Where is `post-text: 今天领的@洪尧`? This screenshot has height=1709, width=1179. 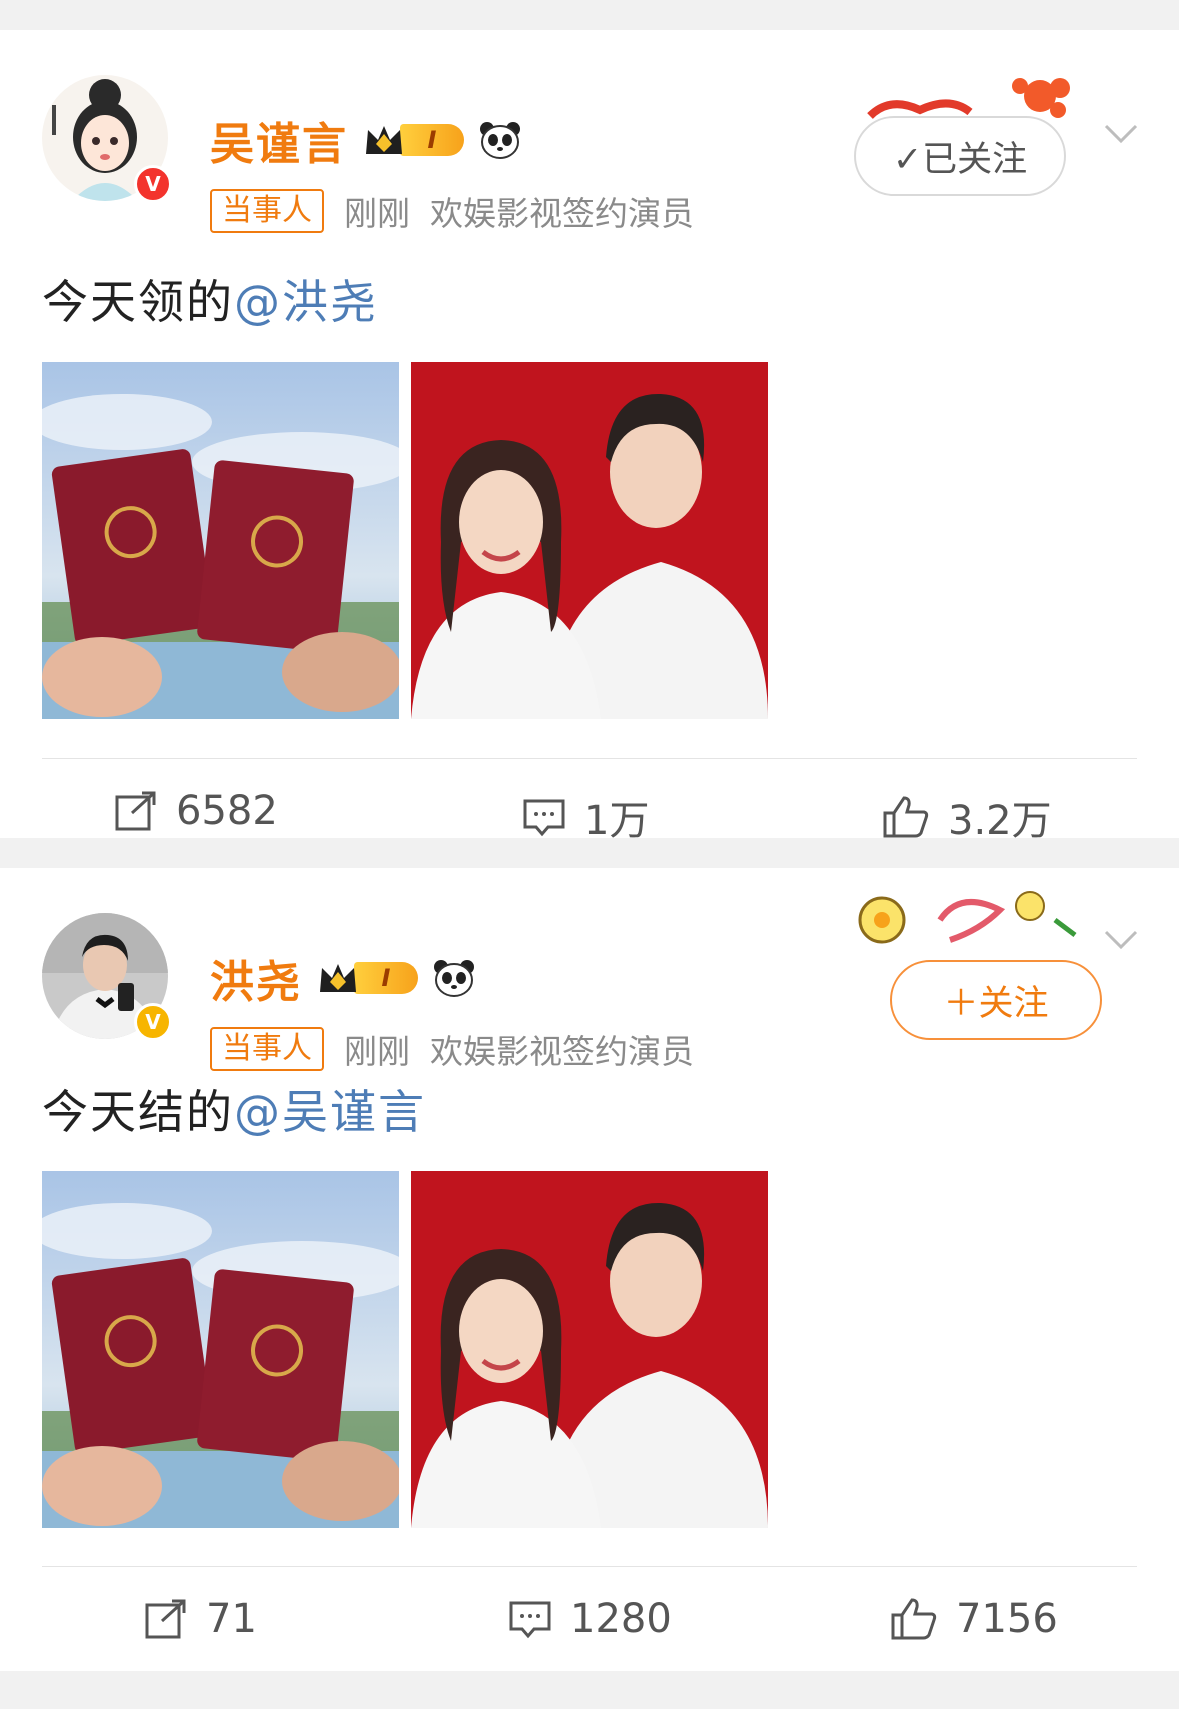
post-text: 今天领的@洪尧 is located at coordinates (210, 299).